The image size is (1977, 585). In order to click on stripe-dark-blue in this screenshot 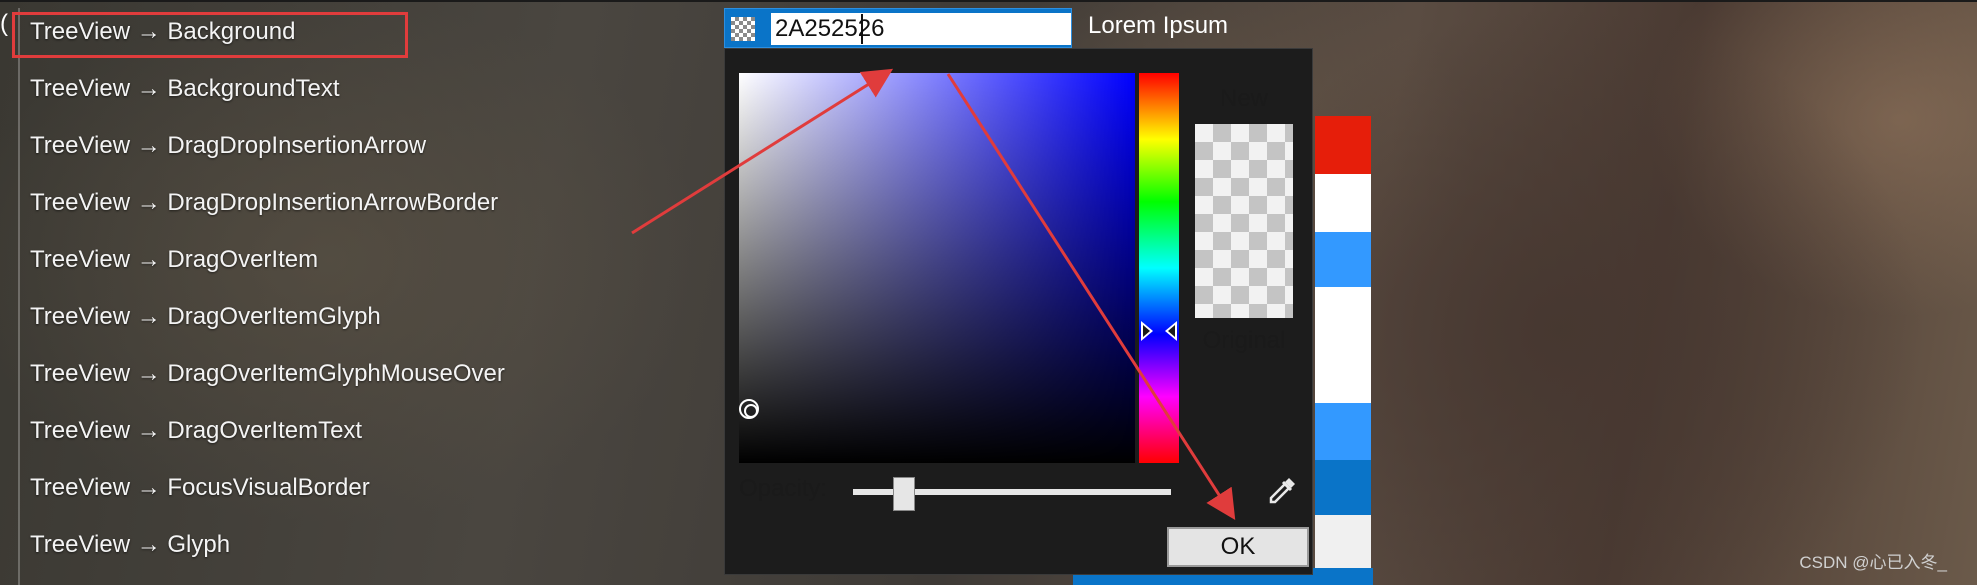, I will do `click(1343, 487)`.